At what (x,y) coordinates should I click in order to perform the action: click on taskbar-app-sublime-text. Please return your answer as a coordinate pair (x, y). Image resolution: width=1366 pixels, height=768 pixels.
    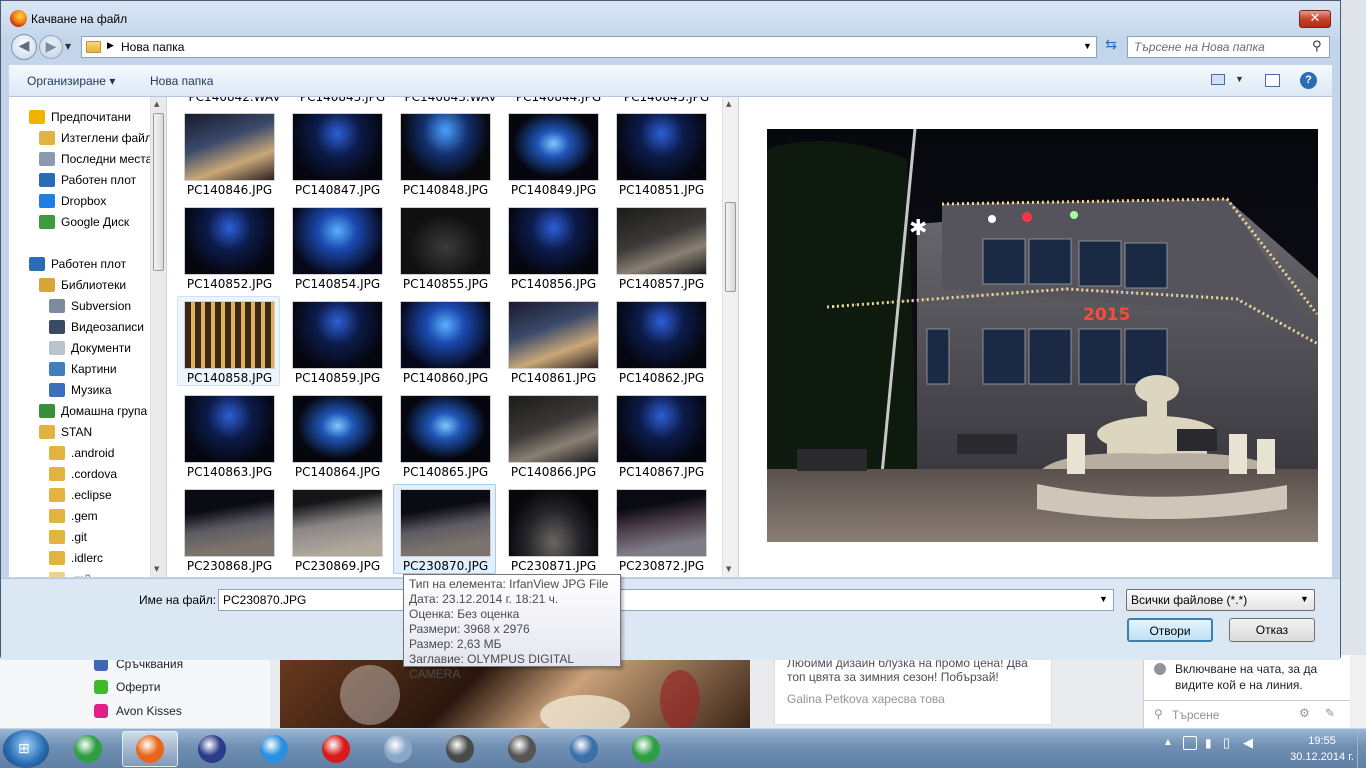
    Looking at the image, I should click on (460, 749).